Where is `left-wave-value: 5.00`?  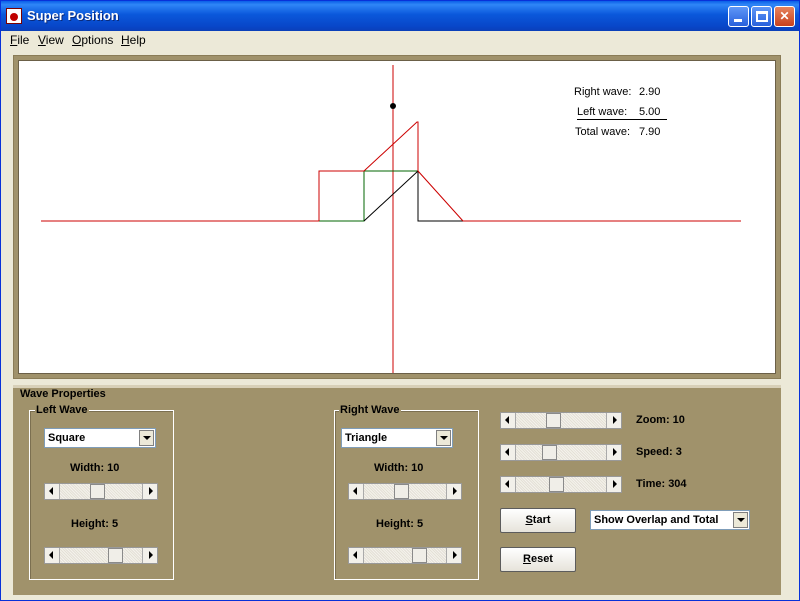
left-wave-value: 5.00 is located at coordinates (650, 112).